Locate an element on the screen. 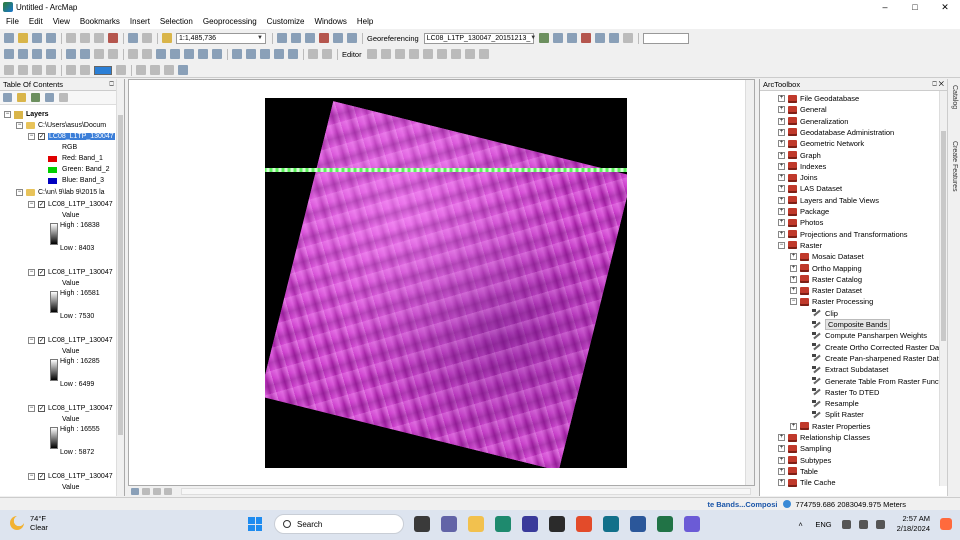 The height and width of the screenshot is (540, 960). layer-combo-icon is located at coordinates (327, 54).